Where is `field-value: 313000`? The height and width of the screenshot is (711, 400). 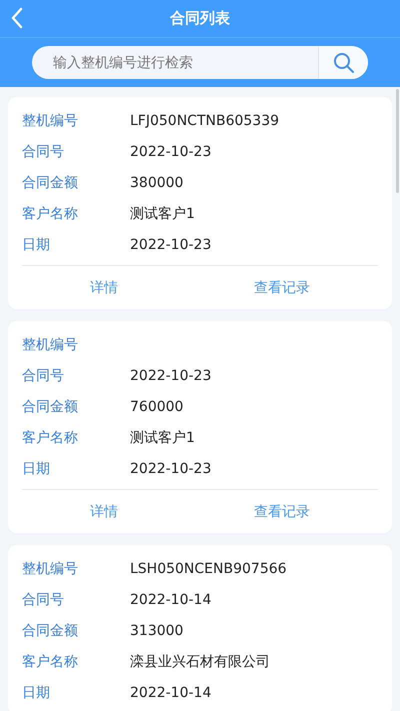
field-value: 313000 is located at coordinates (157, 630).